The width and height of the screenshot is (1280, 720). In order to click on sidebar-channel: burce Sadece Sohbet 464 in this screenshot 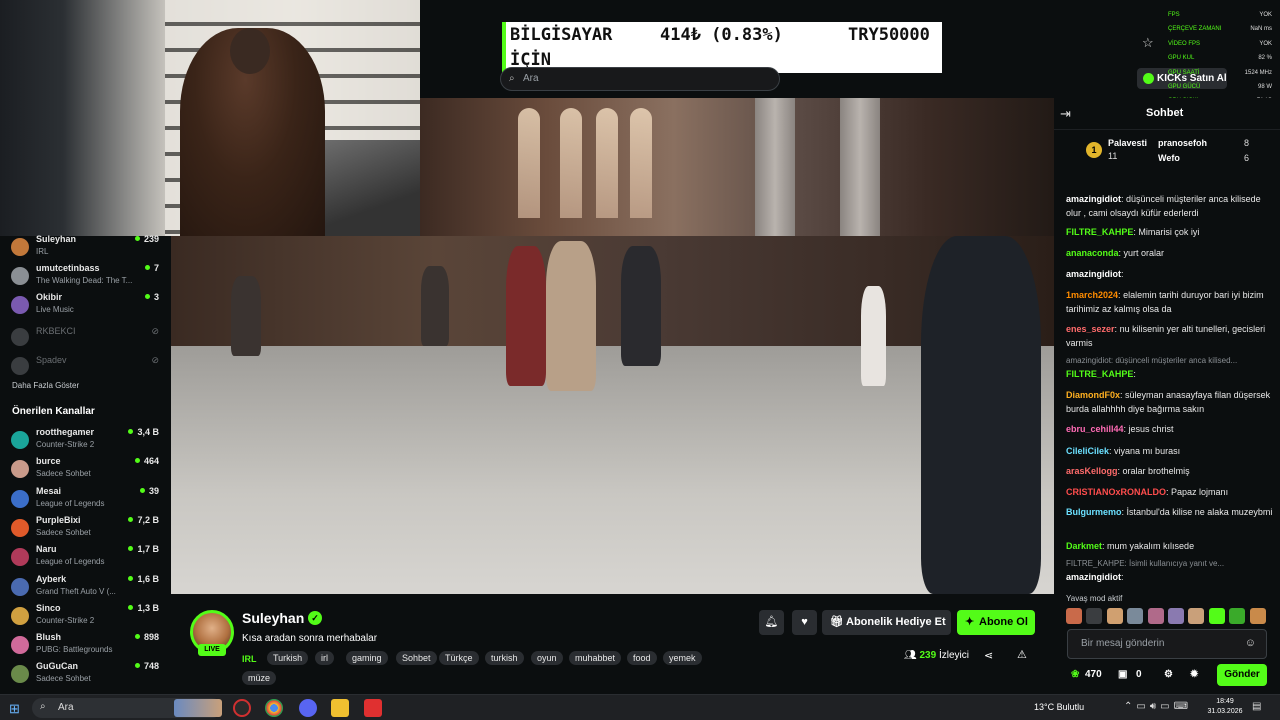, I will do `click(85, 470)`.